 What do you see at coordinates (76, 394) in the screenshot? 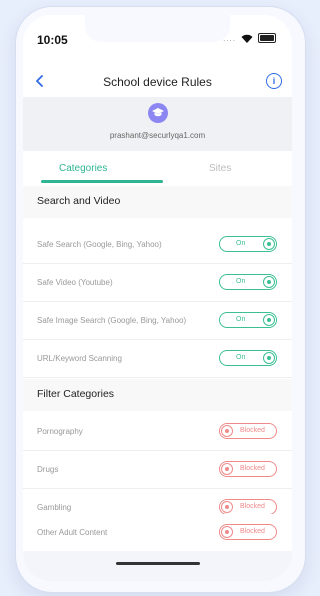
I see `section-title: Filter Categories` at bounding box center [76, 394].